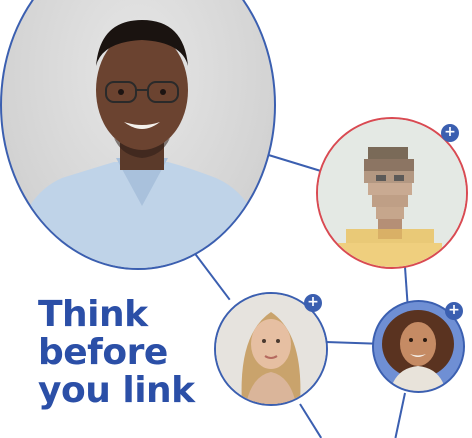  I want to click on headline: Think before you link, so click(116, 353).